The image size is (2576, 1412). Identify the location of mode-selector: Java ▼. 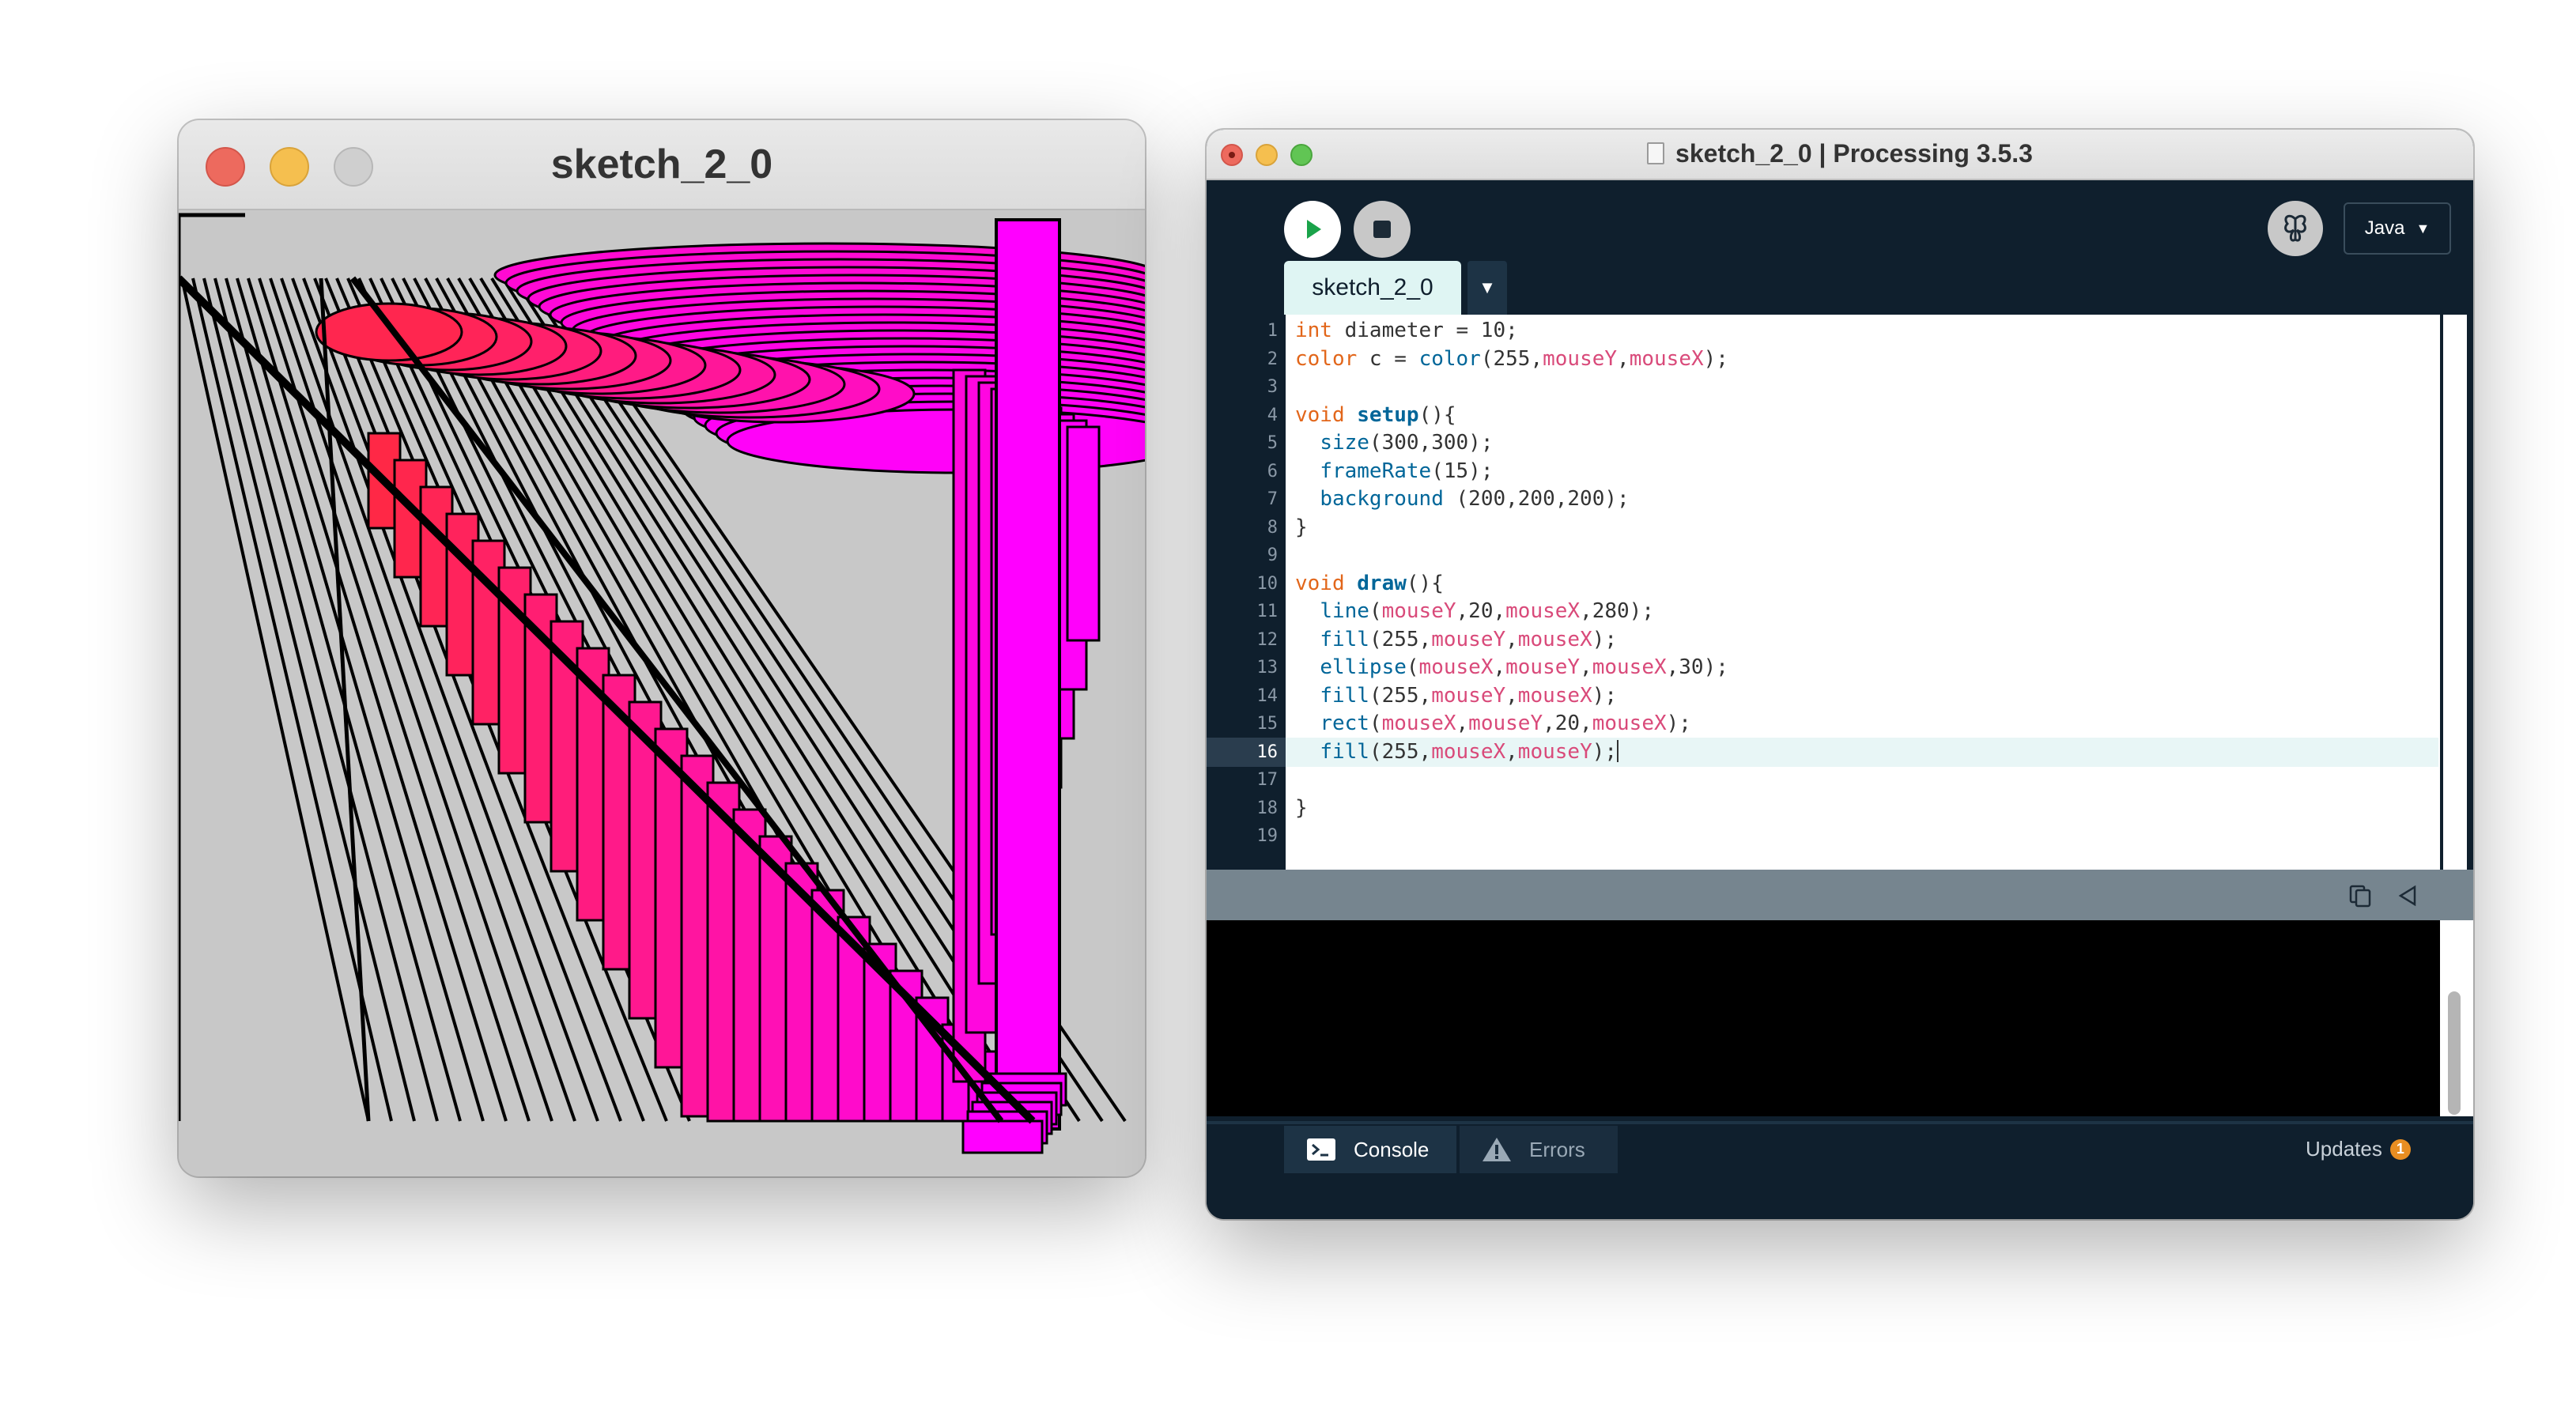
(2397, 228).